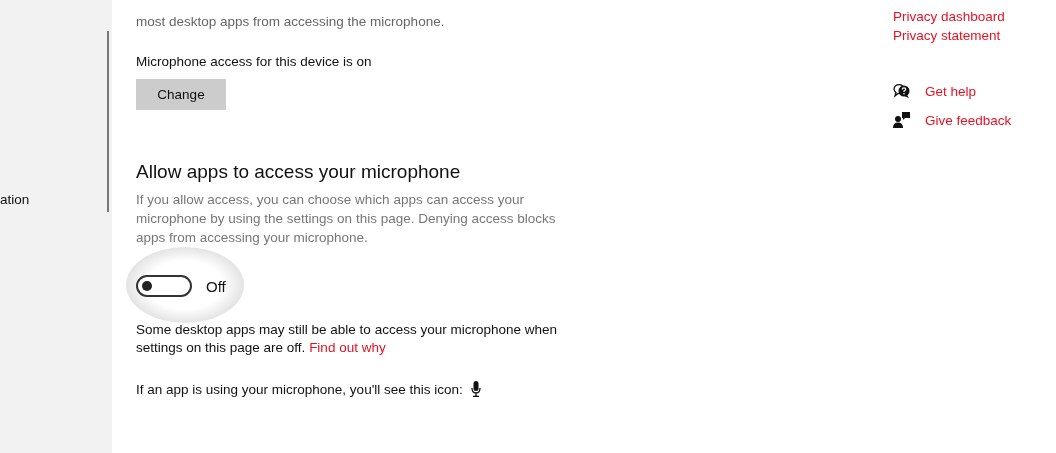  Describe the element at coordinates (254, 62) in the screenshot. I see `status-text: Microphone access for this device is on` at that location.